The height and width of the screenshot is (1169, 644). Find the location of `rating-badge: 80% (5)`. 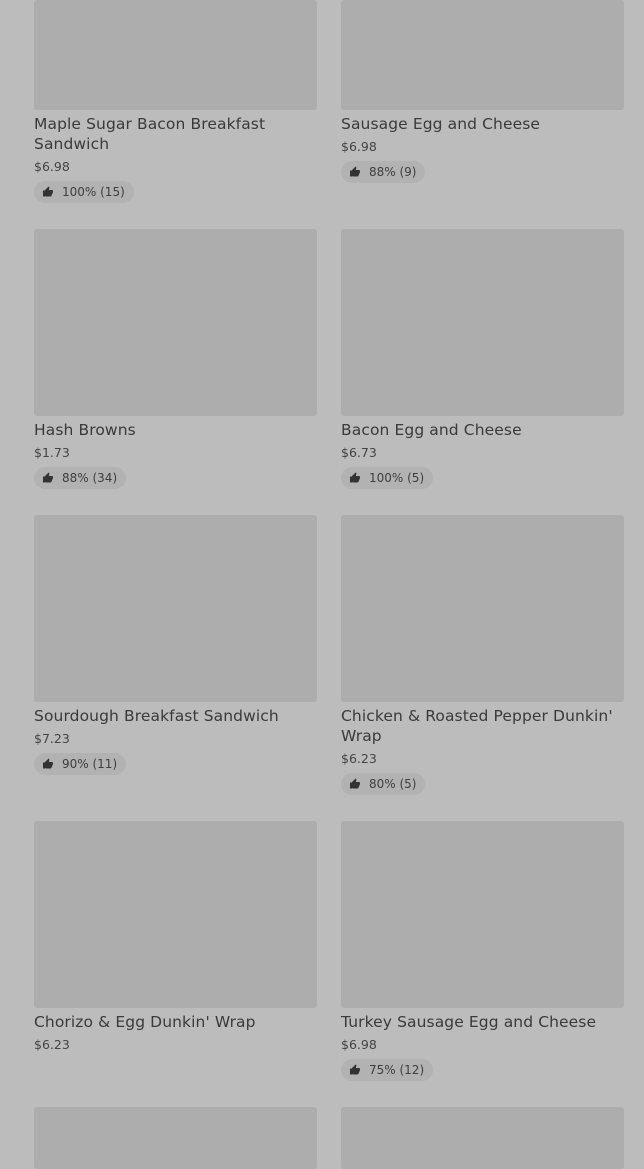

rating-badge: 80% (5) is located at coordinates (383, 784).